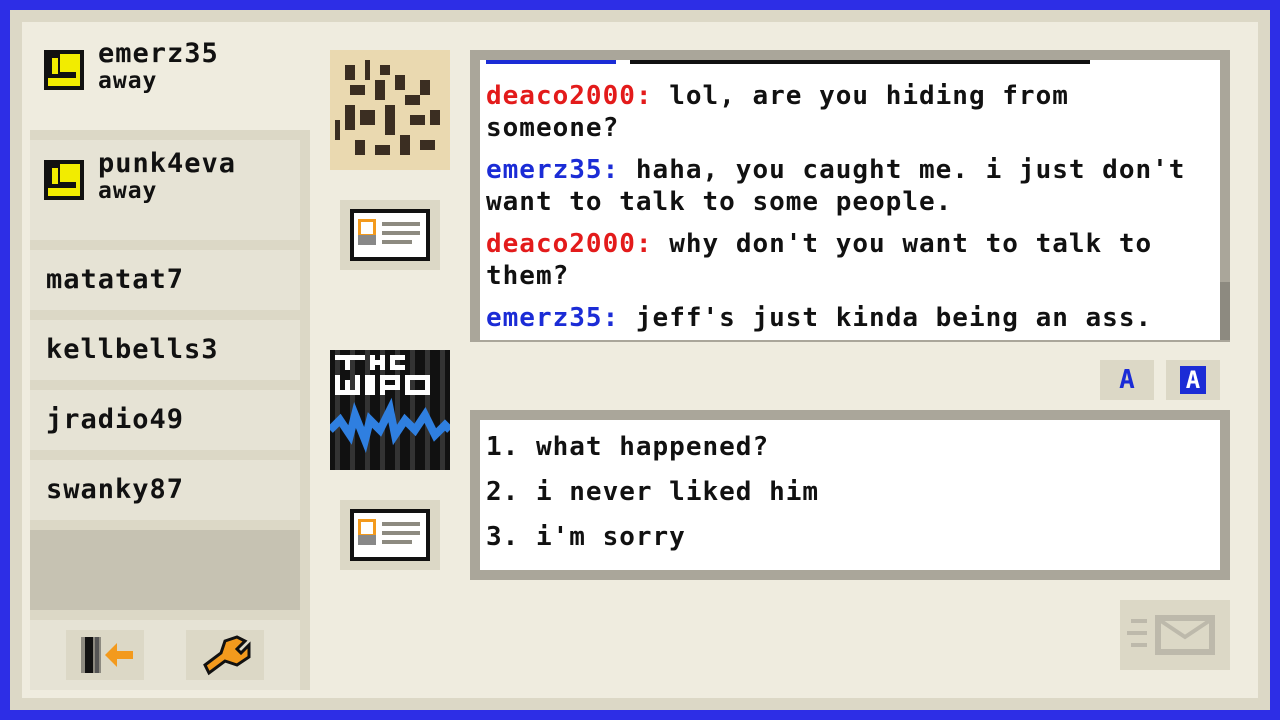  What do you see at coordinates (586, 537) in the screenshot?
I see `reply-option-3: 3. i'm sorry` at bounding box center [586, 537].